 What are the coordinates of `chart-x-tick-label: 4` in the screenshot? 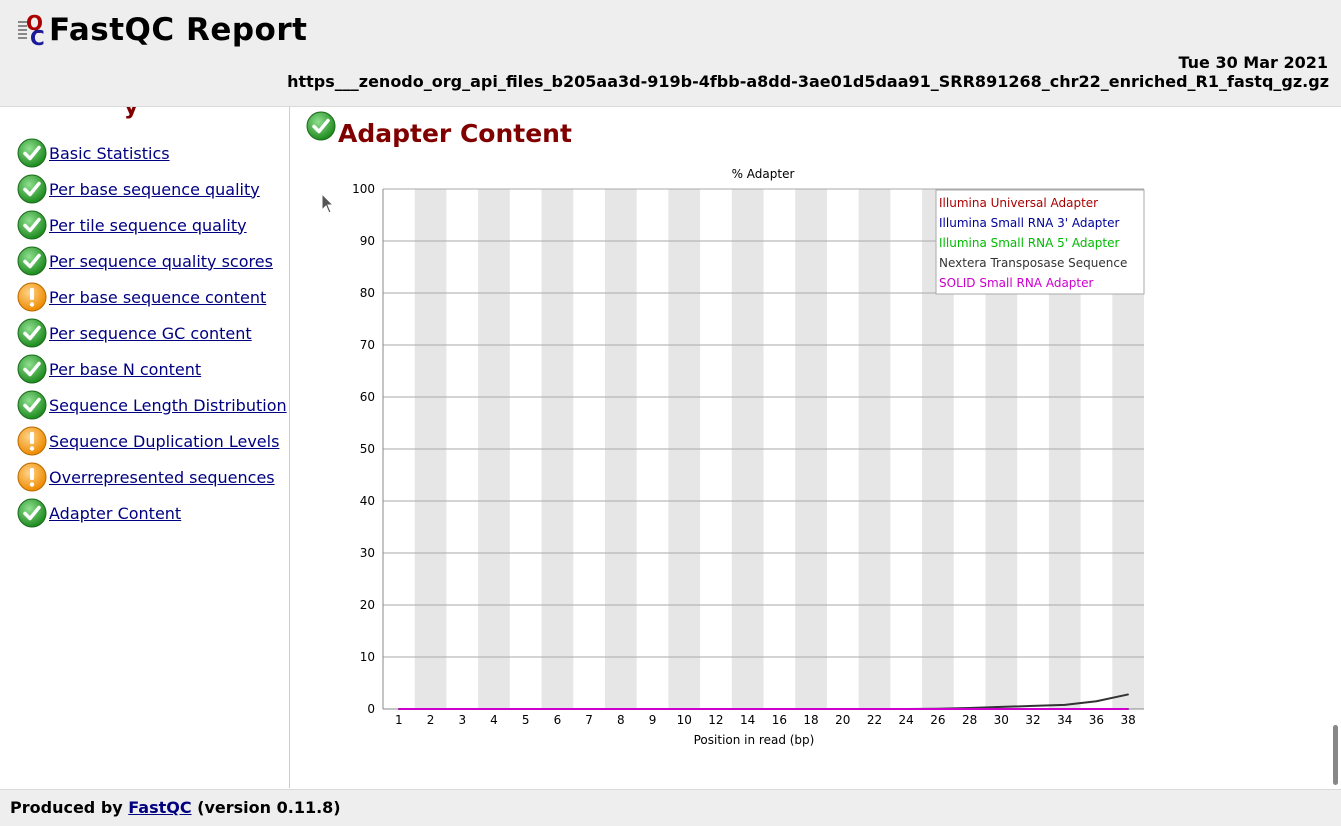 It's located at (494, 720).